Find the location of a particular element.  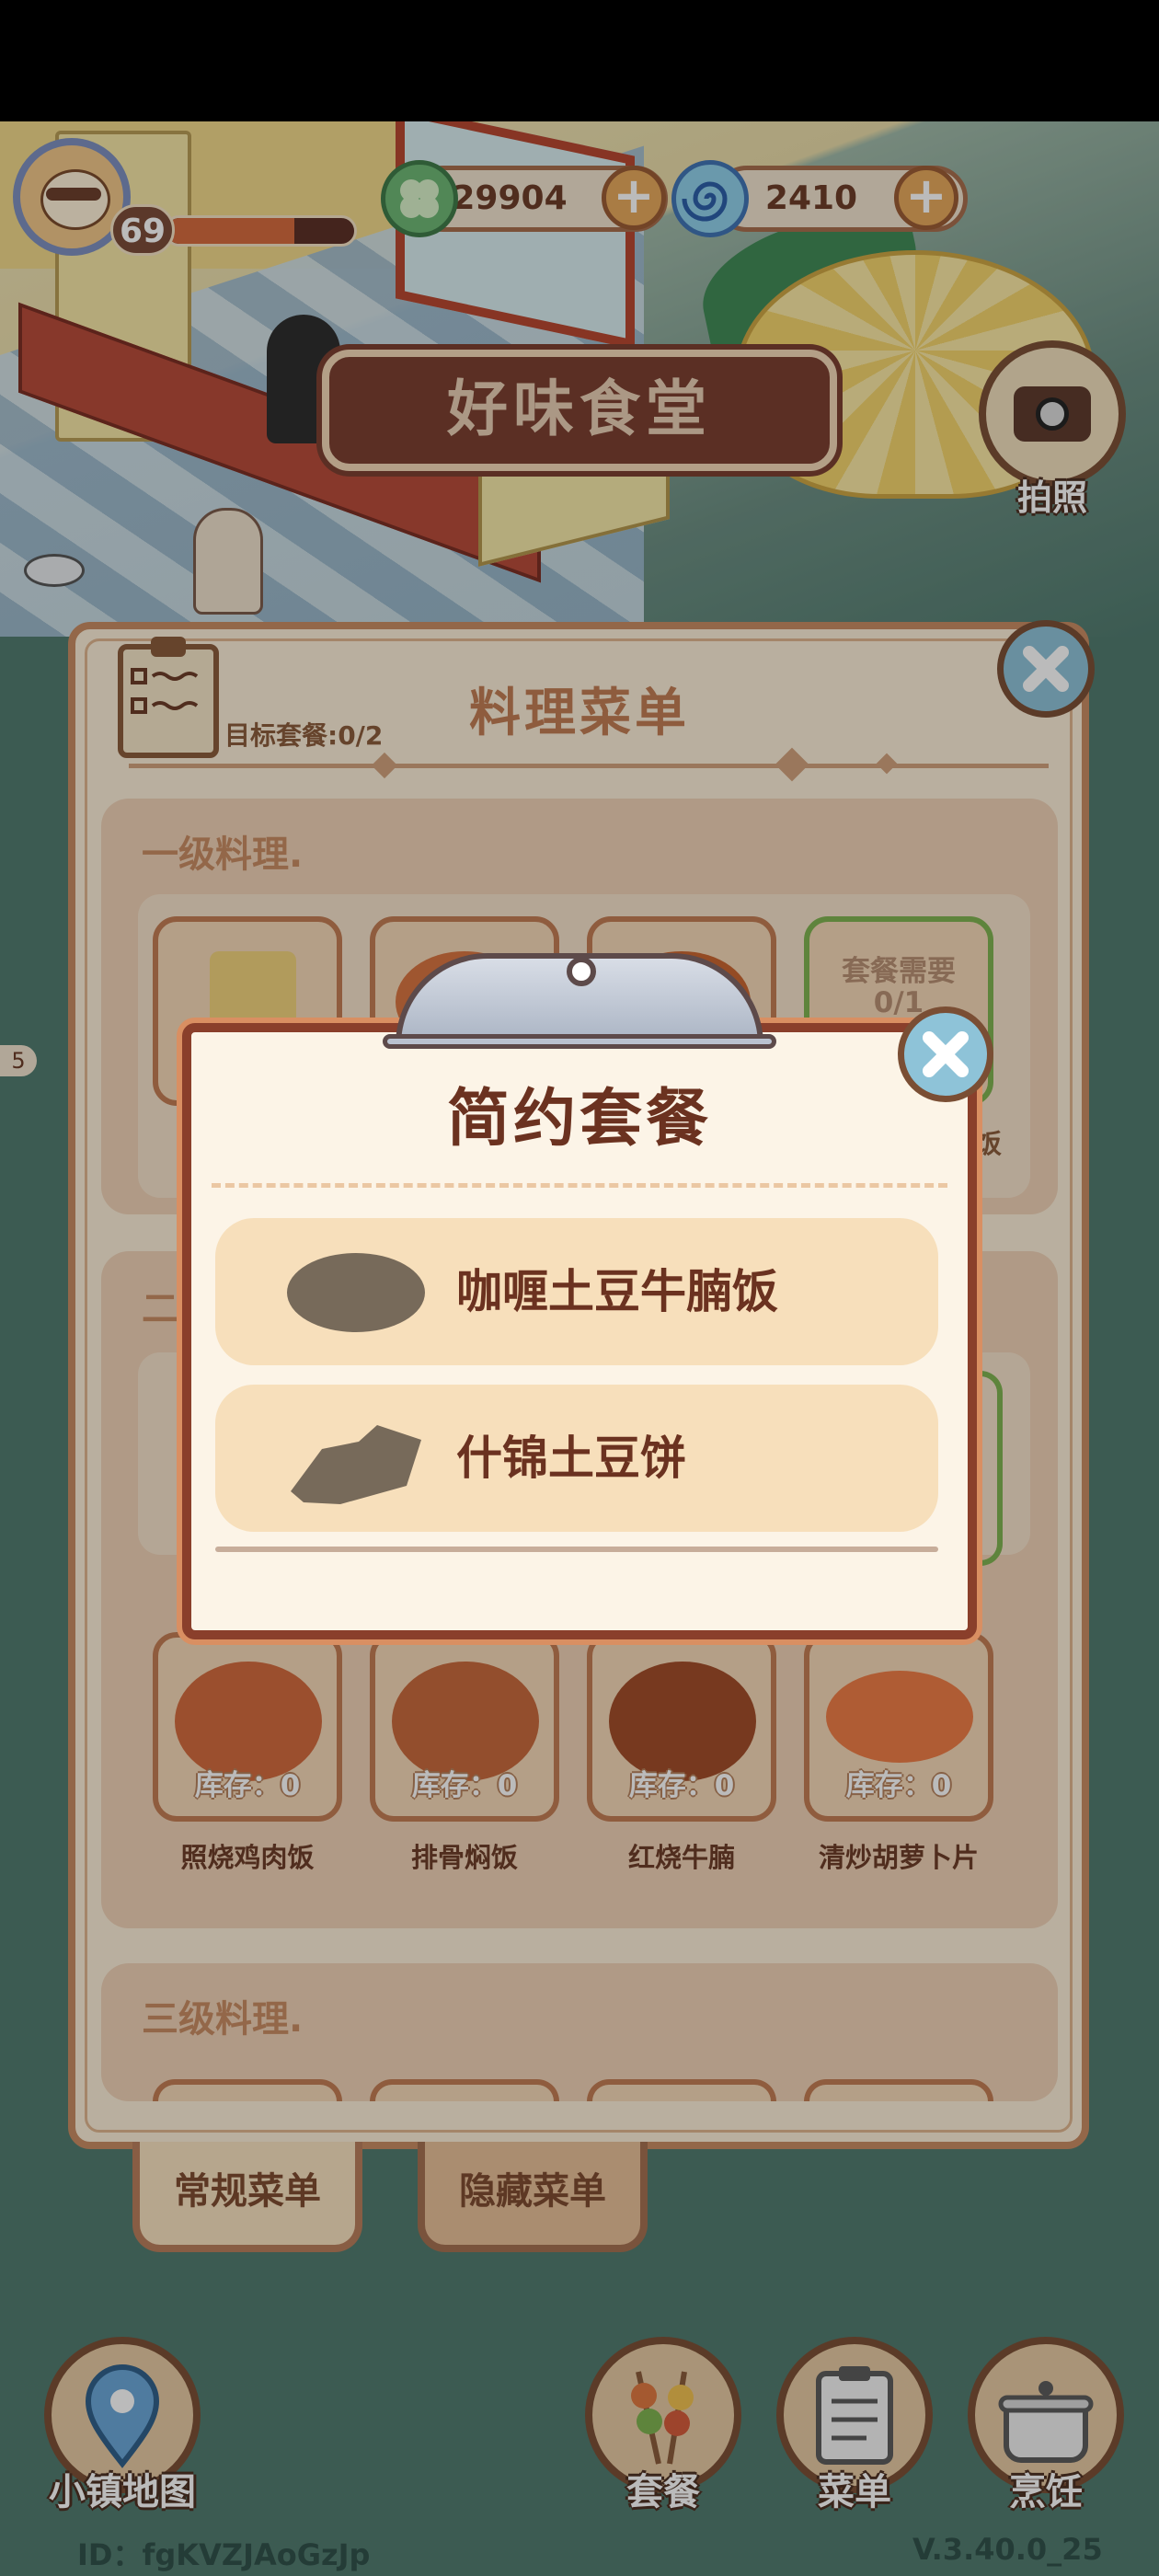

cloche-rim is located at coordinates (579, 1041).